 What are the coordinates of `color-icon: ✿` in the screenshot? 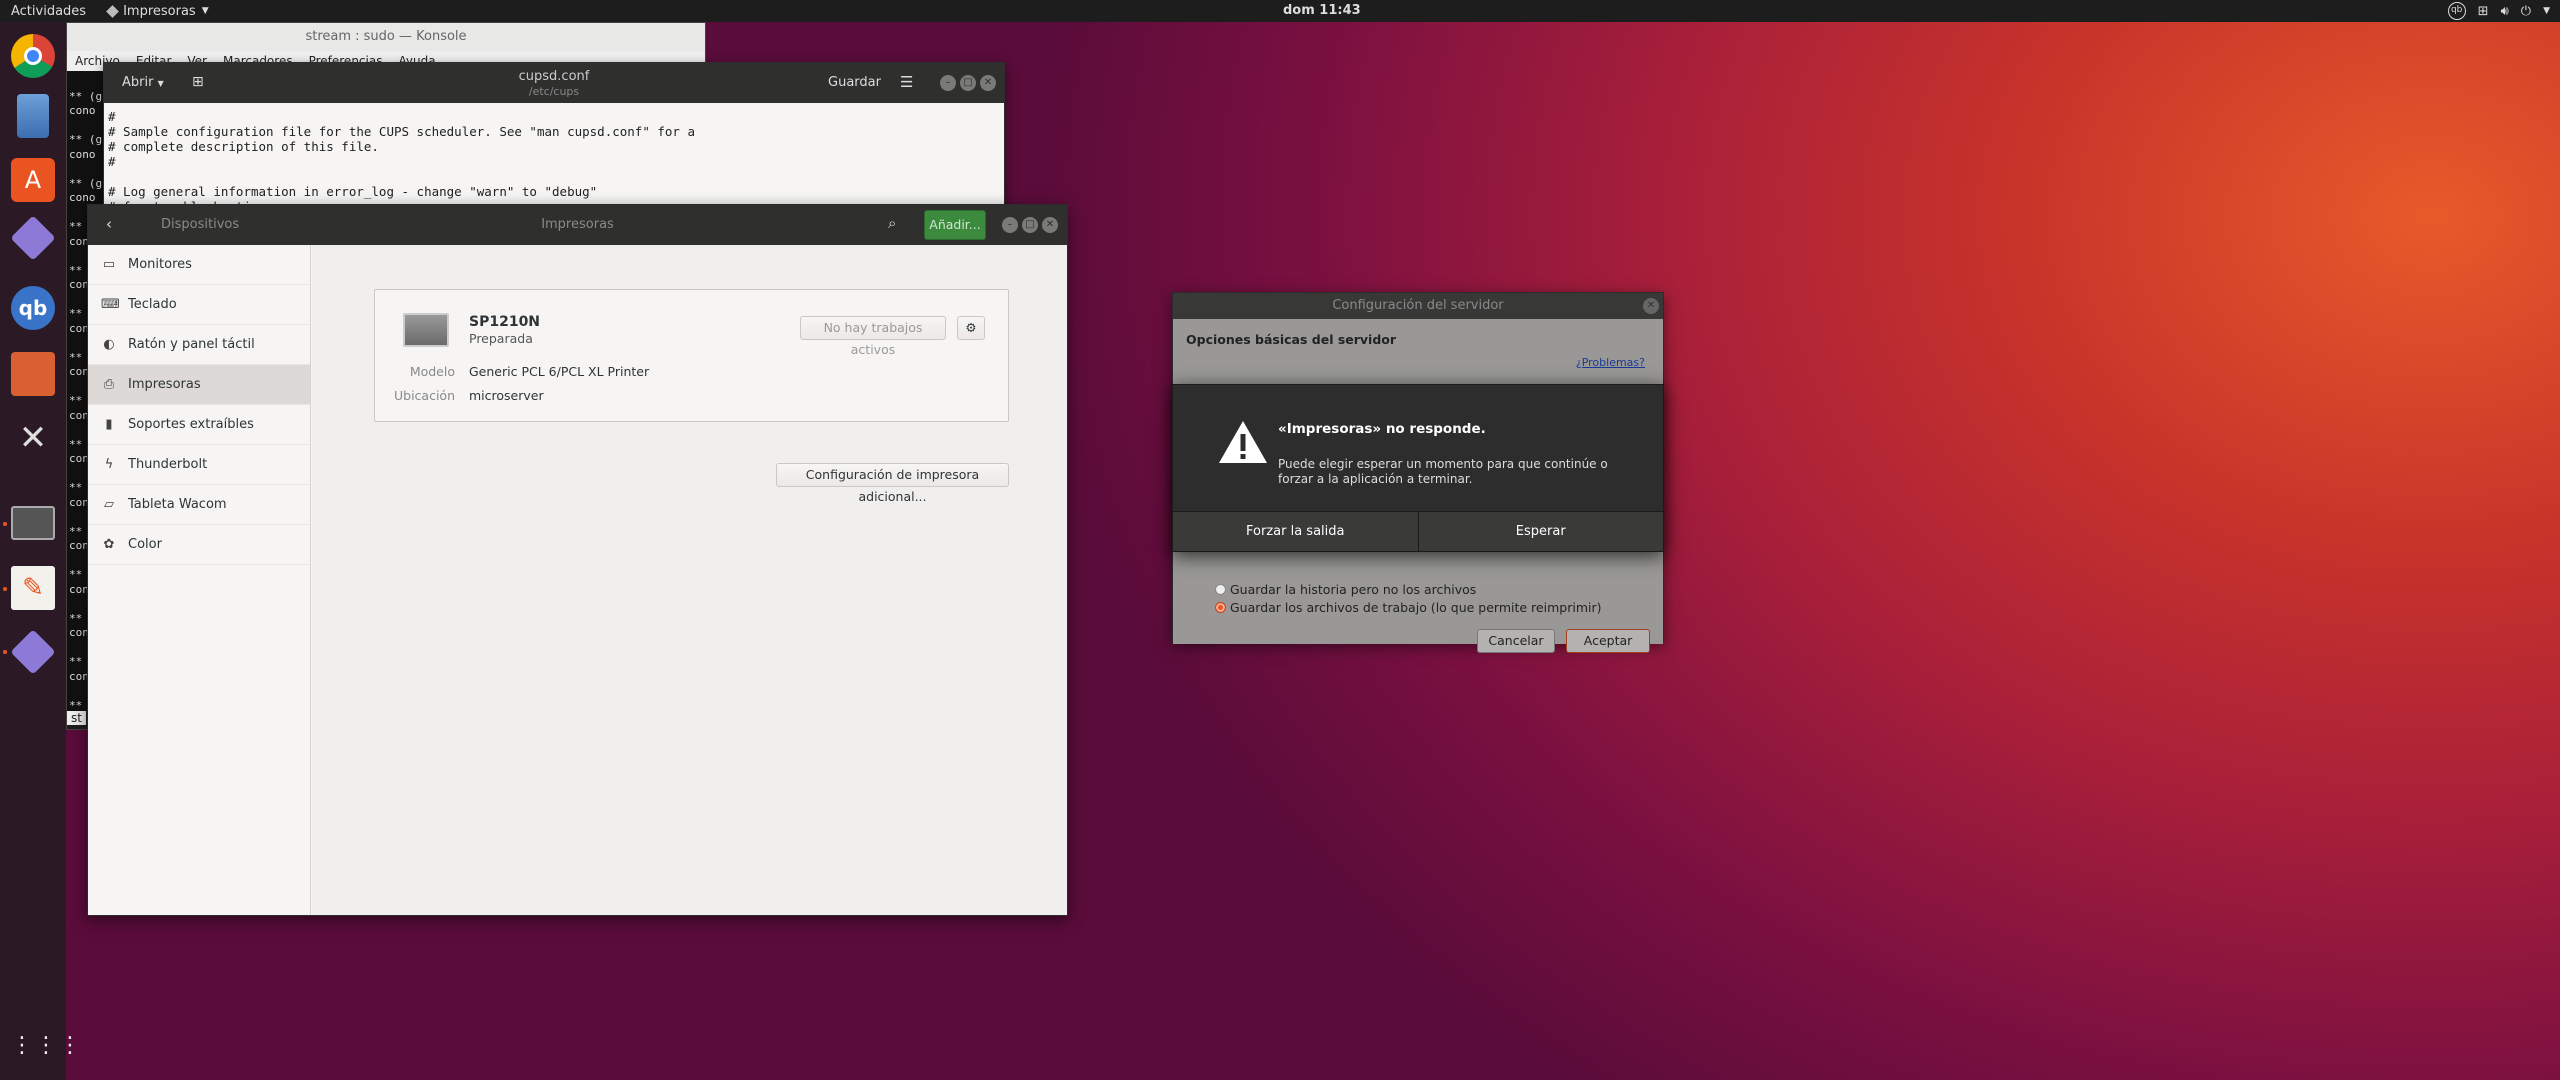 It's located at (109, 544).